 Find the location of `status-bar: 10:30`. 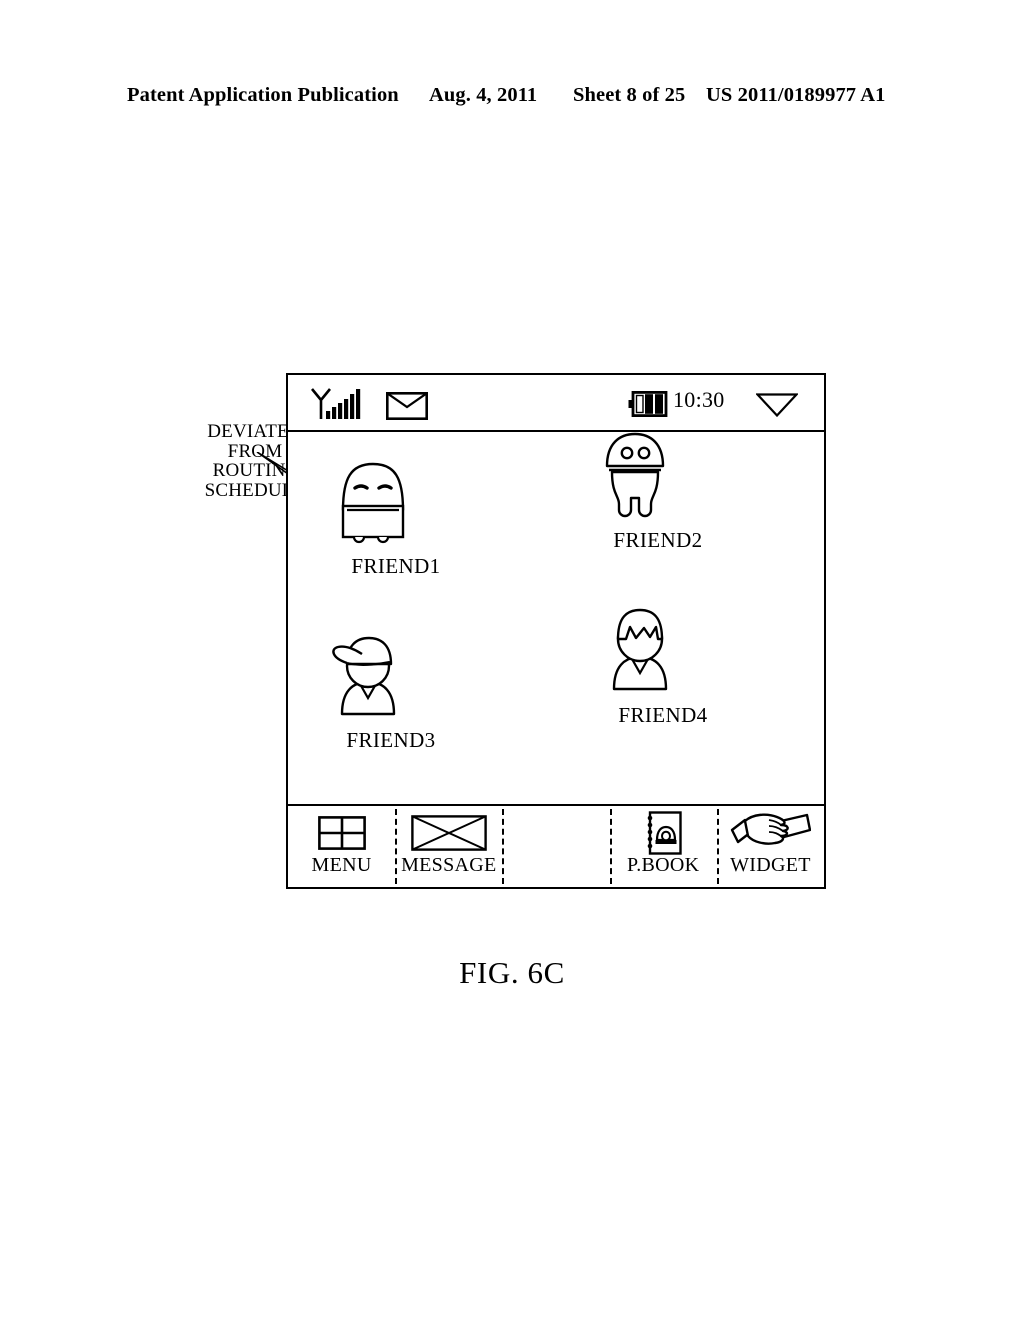

status-bar: 10:30 is located at coordinates (556, 403).